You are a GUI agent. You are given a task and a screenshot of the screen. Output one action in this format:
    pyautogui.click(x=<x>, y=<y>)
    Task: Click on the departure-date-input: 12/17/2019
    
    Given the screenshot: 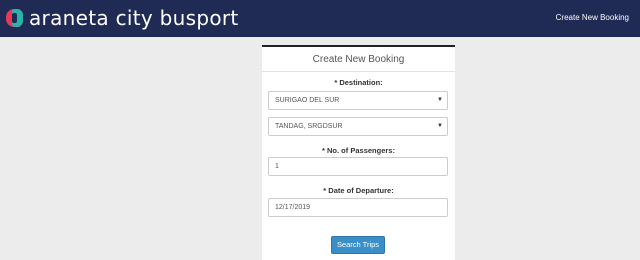 What is the action you would take?
    pyautogui.click(x=358, y=207)
    